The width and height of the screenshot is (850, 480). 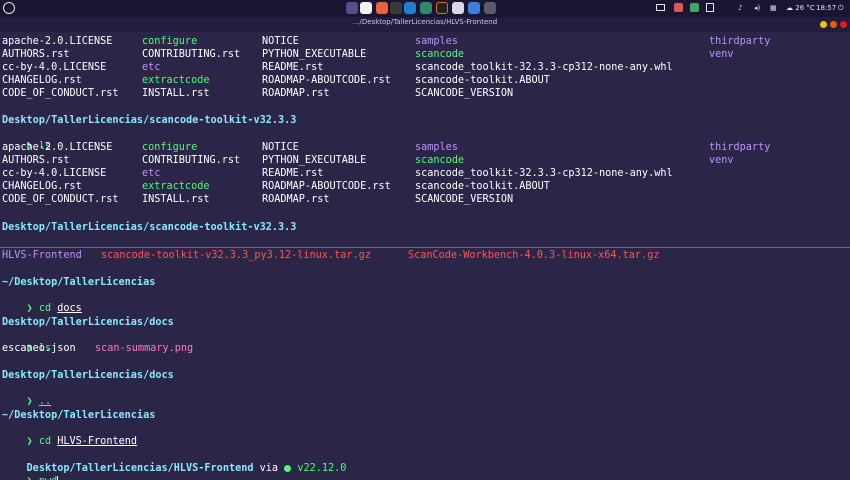 I want to click on system-top-bar: ♪ ◂) ▦ ☁ 26 °C 18:57 ⏻, so click(x=425, y=8).